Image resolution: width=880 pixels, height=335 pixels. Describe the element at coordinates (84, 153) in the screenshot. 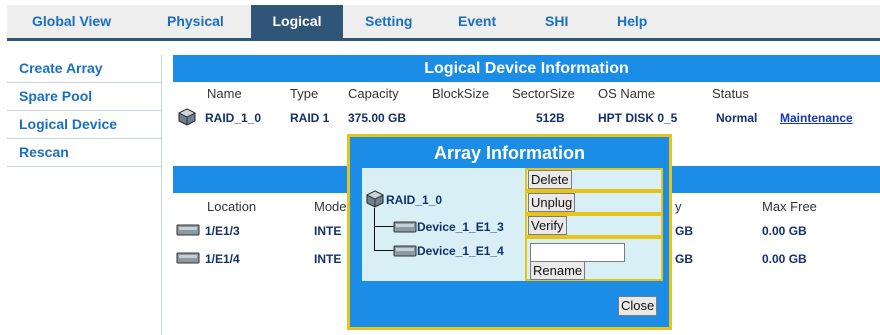

I see `sidebar-item-rescan: Rescan` at that location.